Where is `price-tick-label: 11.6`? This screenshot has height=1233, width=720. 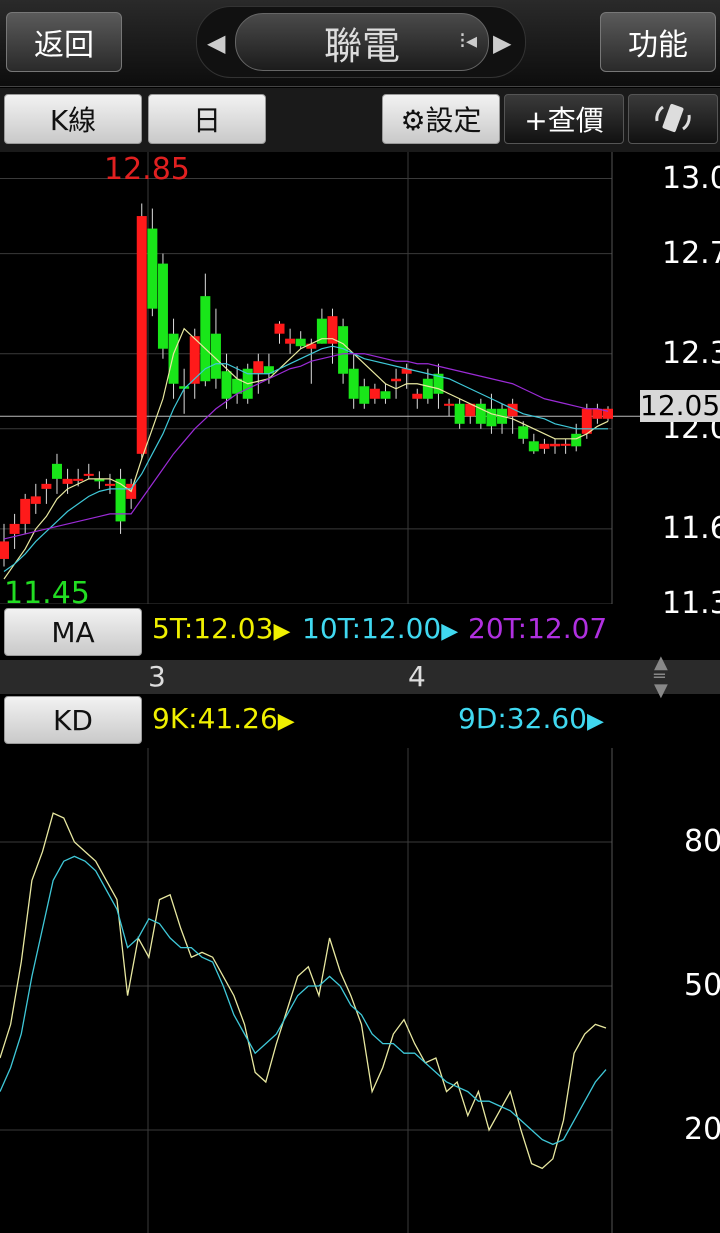 price-tick-label: 11.6 is located at coordinates (691, 528).